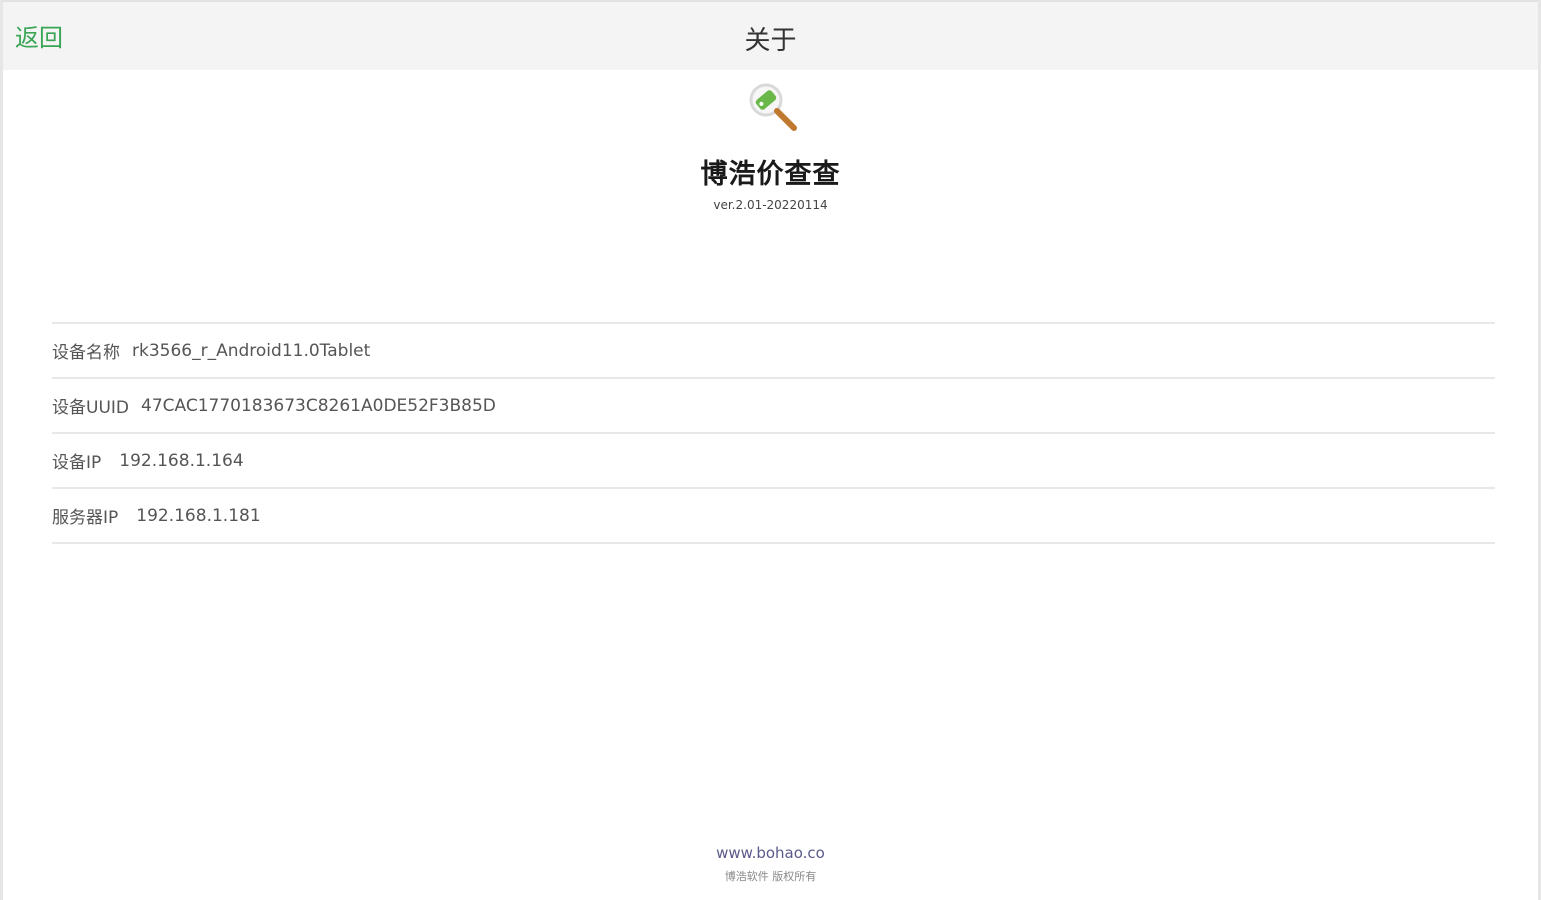 This screenshot has height=900, width=1541. Describe the element at coordinates (318, 405) in the screenshot. I see `device-uuid-value: 47CAC1770183673C8261A0DE52F3B85D` at that location.